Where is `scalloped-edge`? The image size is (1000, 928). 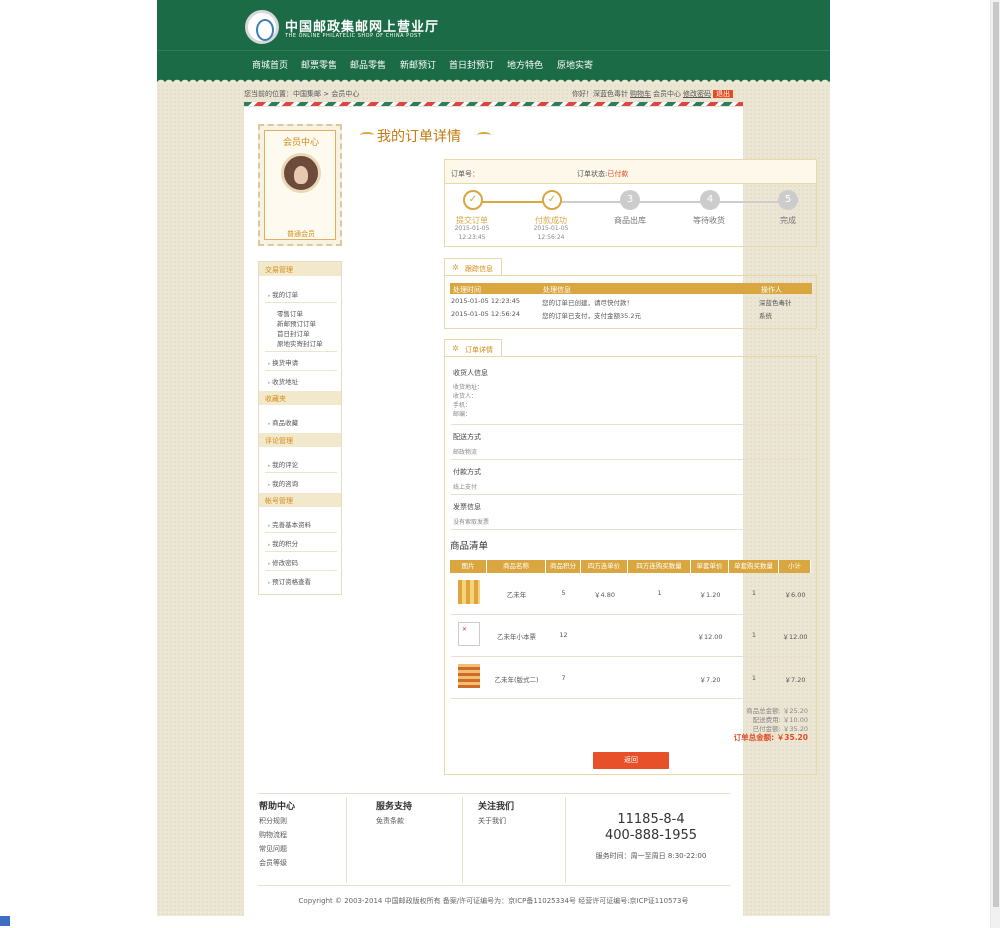 scalloped-edge is located at coordinates (493, 80).